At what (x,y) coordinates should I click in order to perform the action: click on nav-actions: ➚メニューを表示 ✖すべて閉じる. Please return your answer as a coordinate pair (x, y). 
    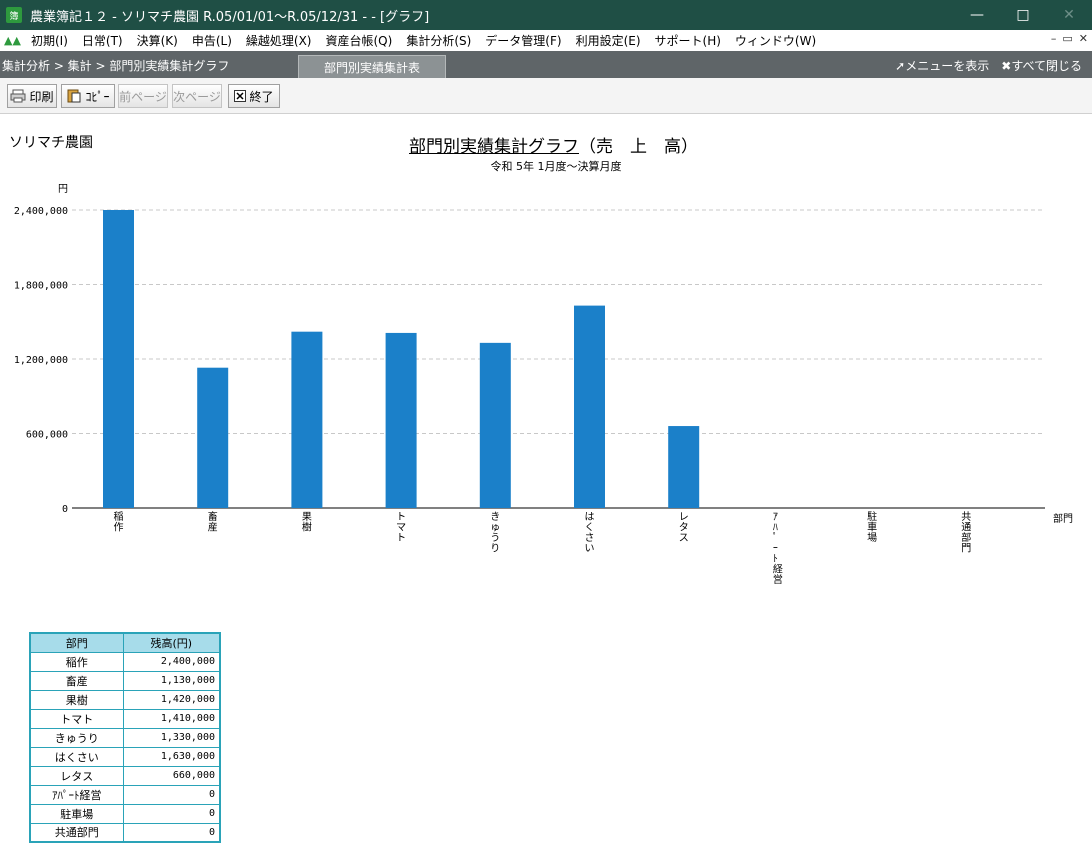
    Looking at the image, I should click on (988, 65).